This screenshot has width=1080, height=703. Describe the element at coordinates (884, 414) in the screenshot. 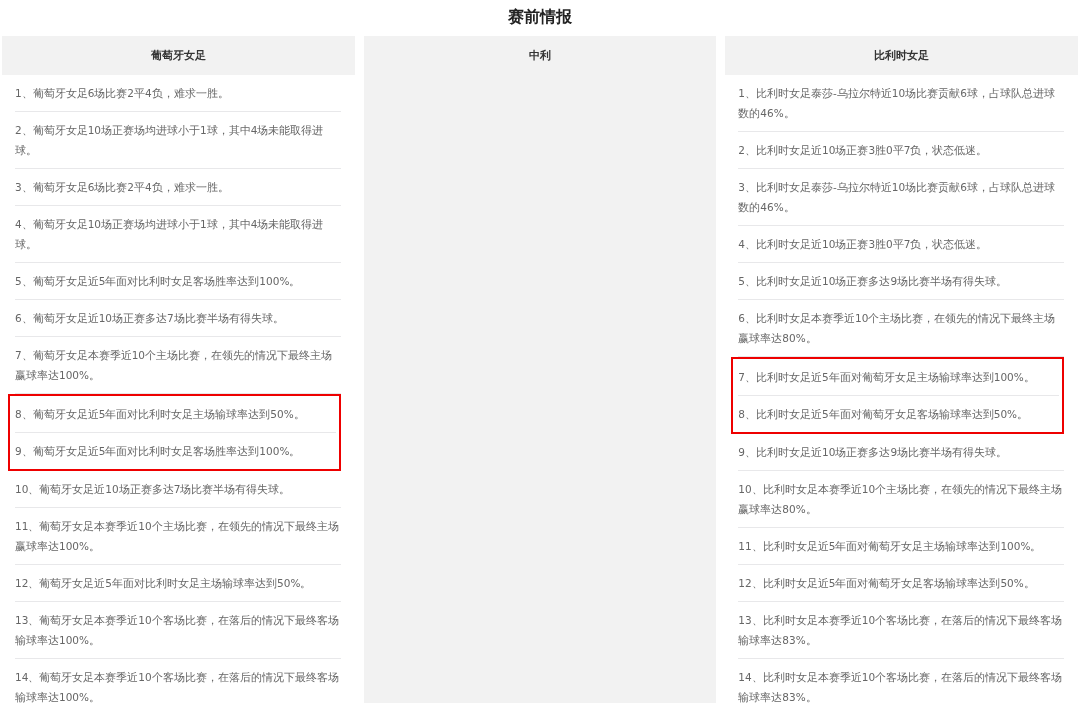

I see `info-item: 8、比利时女足近5年面对葡萄牙女足客场输球率达到50%。` at that location.